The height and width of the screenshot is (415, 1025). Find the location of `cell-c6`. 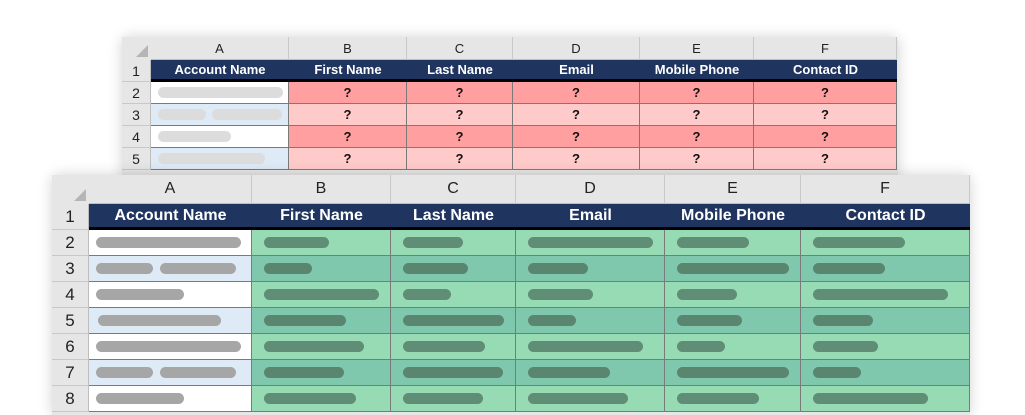

cell-c6 is located at coordinates (453, 347).